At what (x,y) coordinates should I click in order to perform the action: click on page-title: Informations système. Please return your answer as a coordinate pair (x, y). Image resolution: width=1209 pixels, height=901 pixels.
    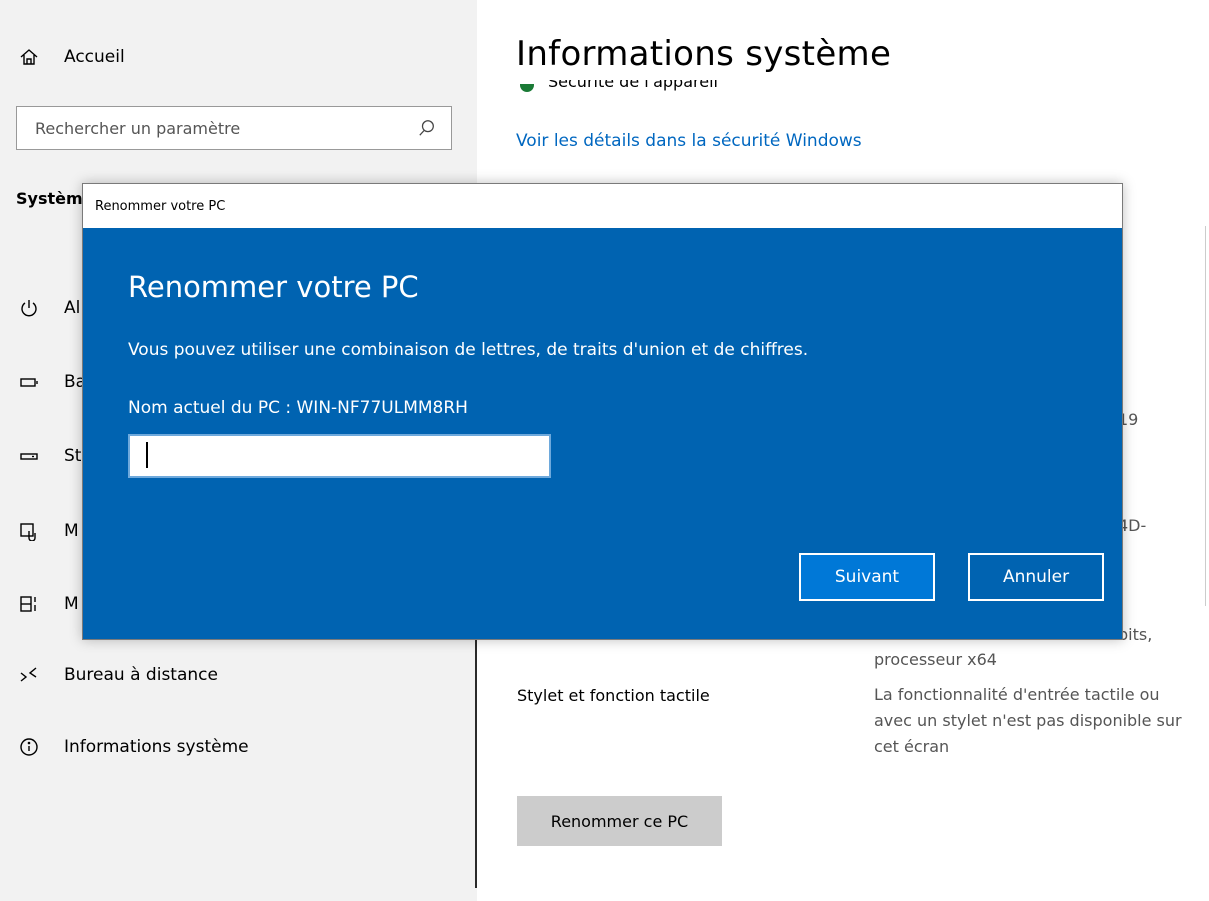
    Looking at the image, I should click on (704, 54).